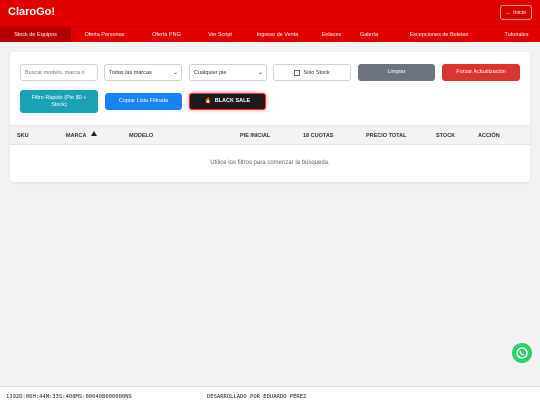  What do you see at coordinates (23, 136) in the screenshot?
I see `column-sku: SKU` at bounding box center [23, 136].